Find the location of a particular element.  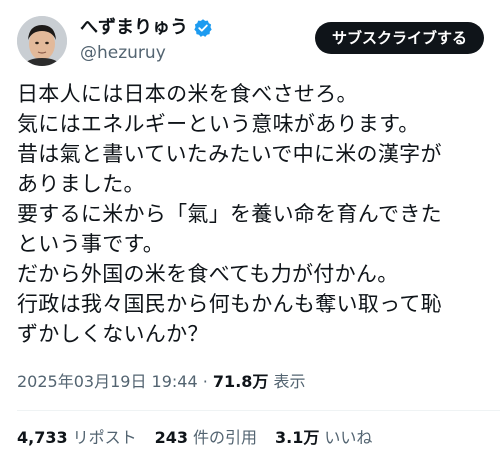

tweet-text-line: 日本人には日本の米を食べさせろ。 is located at coordinates (187, 94).